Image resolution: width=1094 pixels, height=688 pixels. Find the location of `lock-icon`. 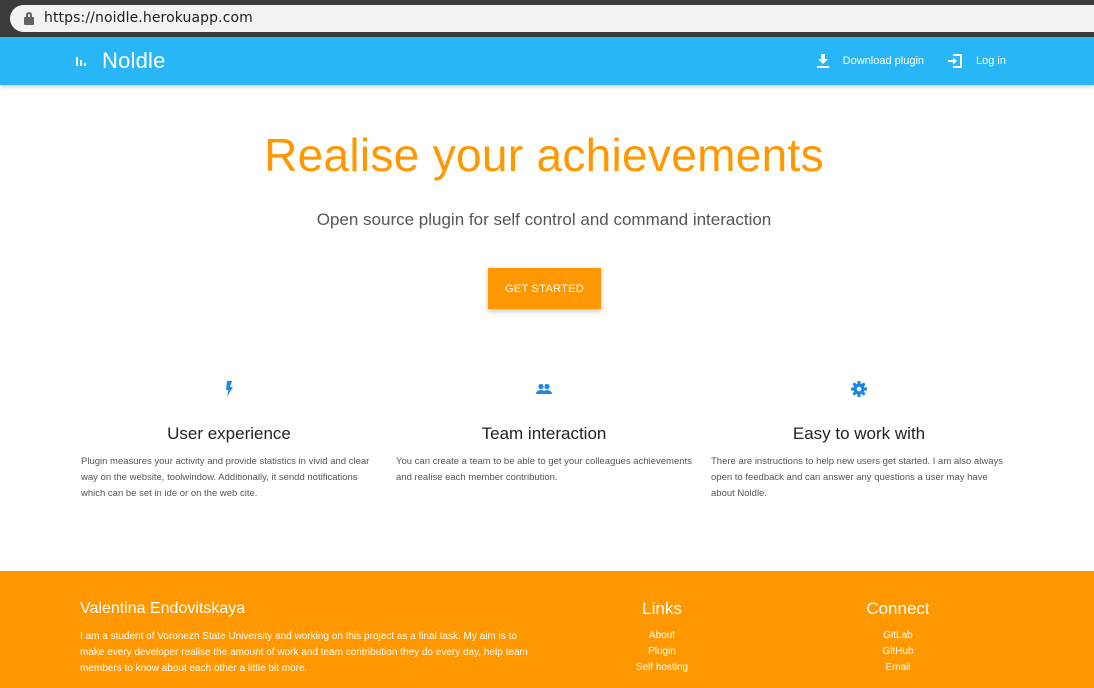

lock-icon is located at coordinates (29, 18).